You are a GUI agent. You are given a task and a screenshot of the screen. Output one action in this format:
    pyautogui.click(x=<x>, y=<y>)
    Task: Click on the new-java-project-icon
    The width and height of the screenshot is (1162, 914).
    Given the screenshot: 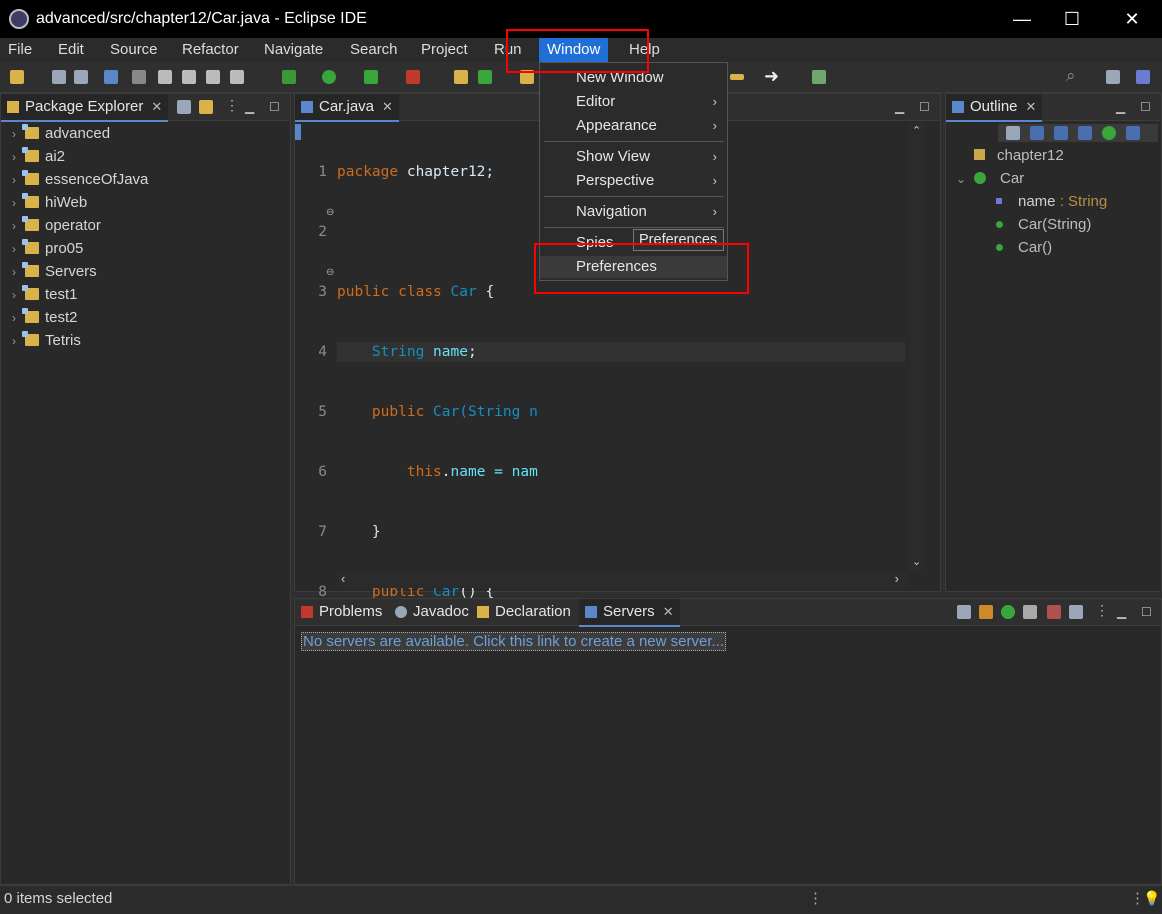 What is the action you would take?
    pyautogui.click(x=461, y=77)
    